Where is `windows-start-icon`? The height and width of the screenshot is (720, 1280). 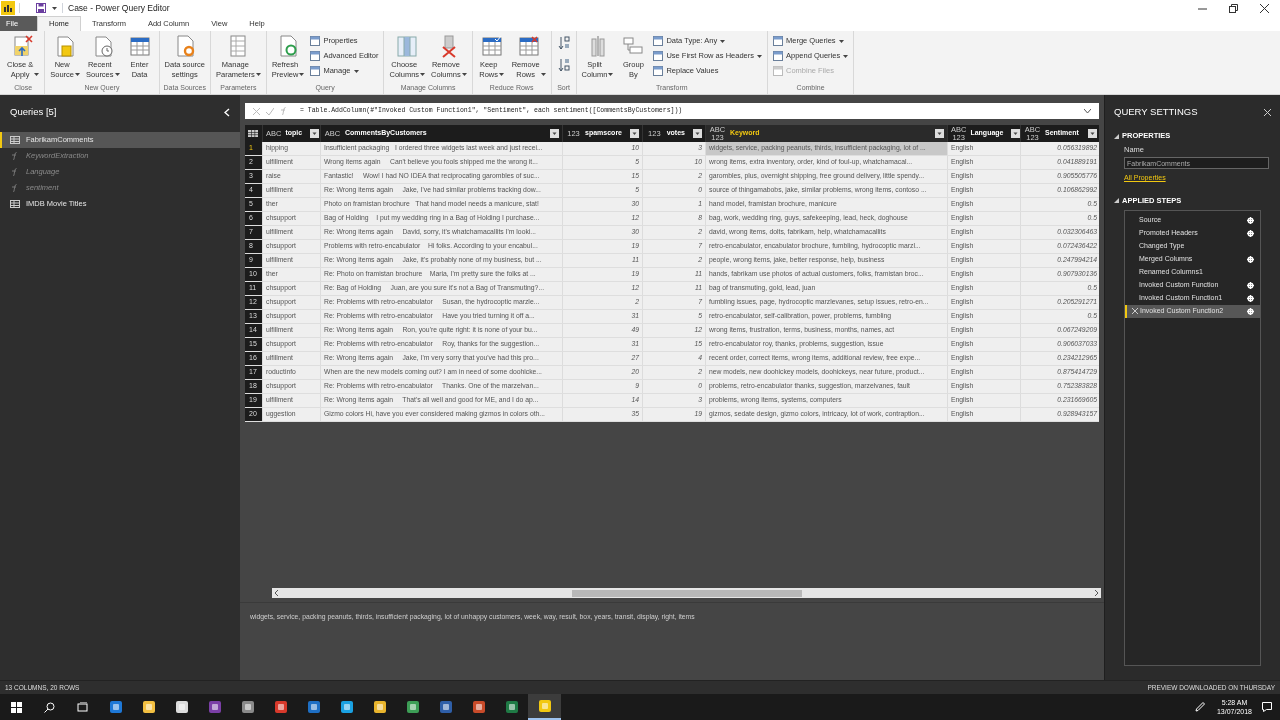
windows-start-icon is located at coordinates (16, 707).